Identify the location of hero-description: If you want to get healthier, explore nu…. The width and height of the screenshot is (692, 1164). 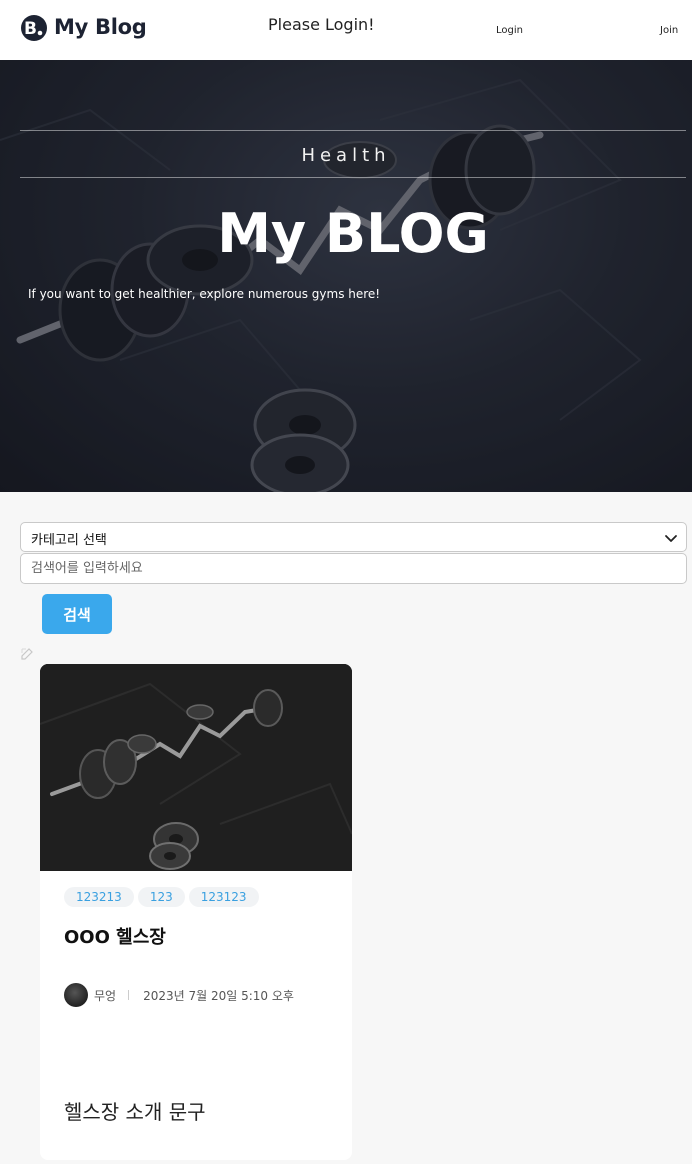
(204, 294).